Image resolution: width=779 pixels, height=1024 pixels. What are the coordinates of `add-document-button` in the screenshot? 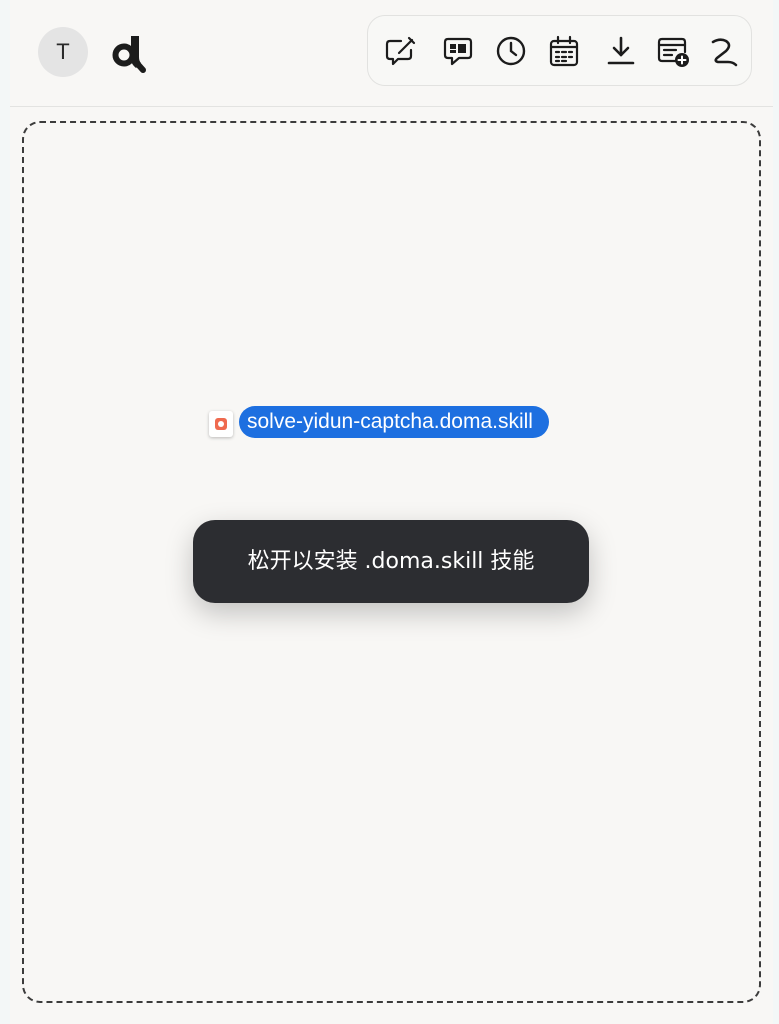 It's located at (673, 51).